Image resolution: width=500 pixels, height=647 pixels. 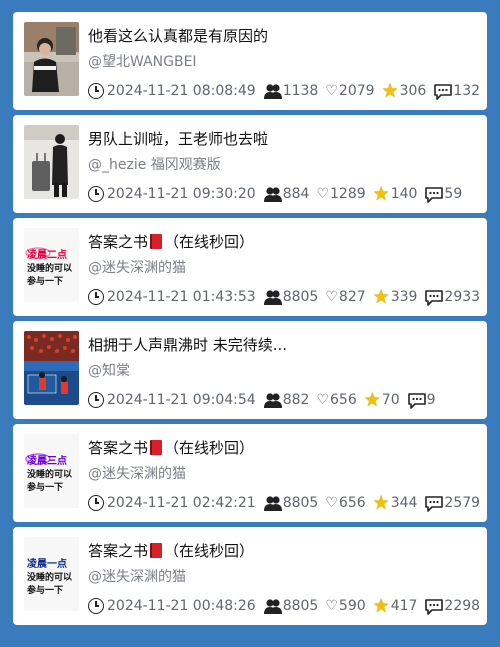 What do you see at coordinates (462, 606) in the screenshot?
I see `comment-count: 2298` at bounding box center [462, 606].